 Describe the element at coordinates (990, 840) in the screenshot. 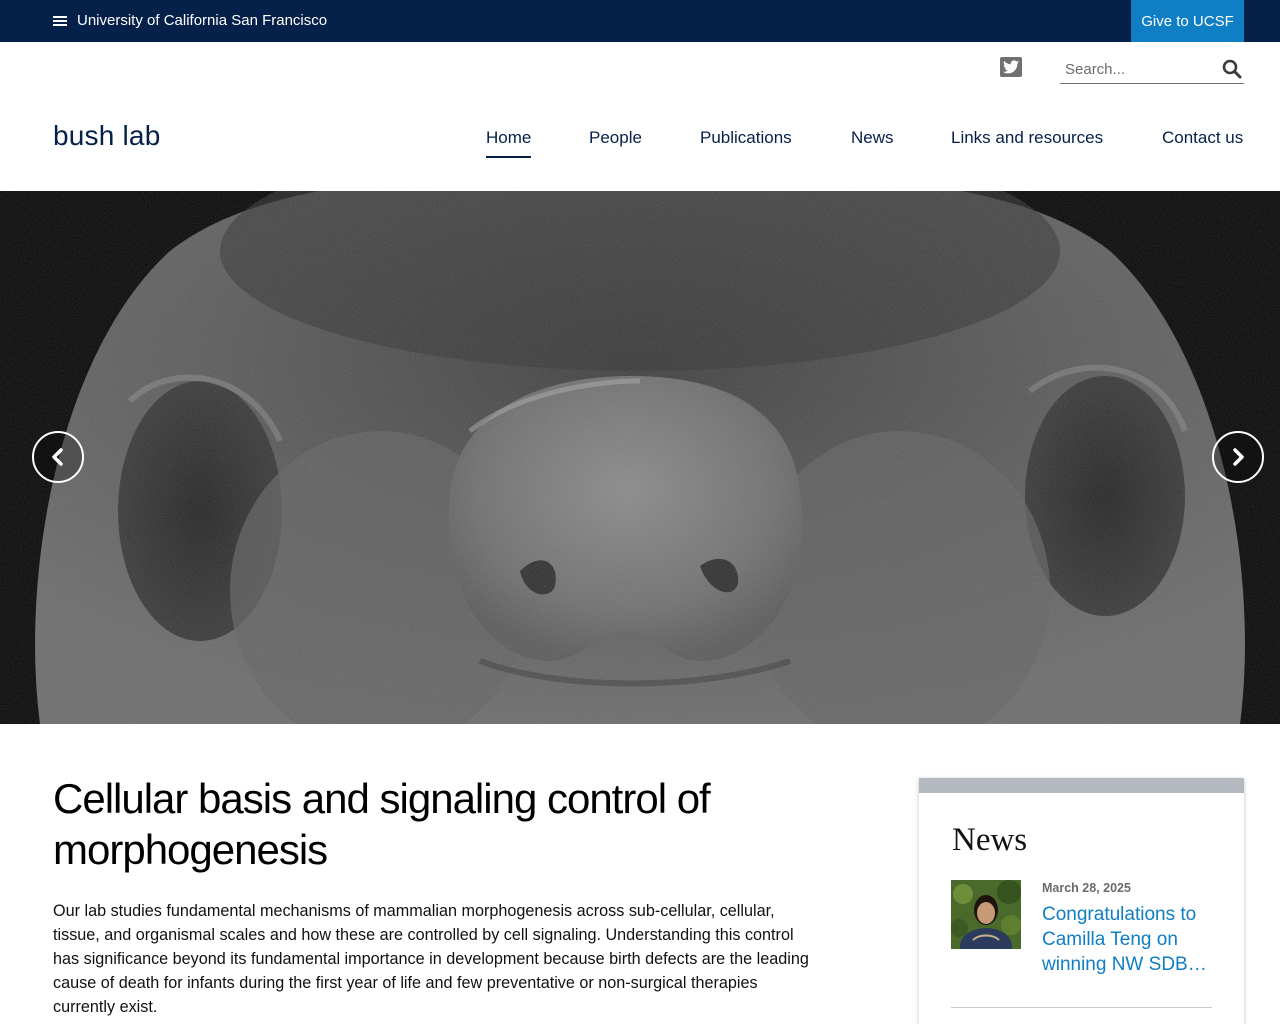

I see `news-heading: News` at that location.